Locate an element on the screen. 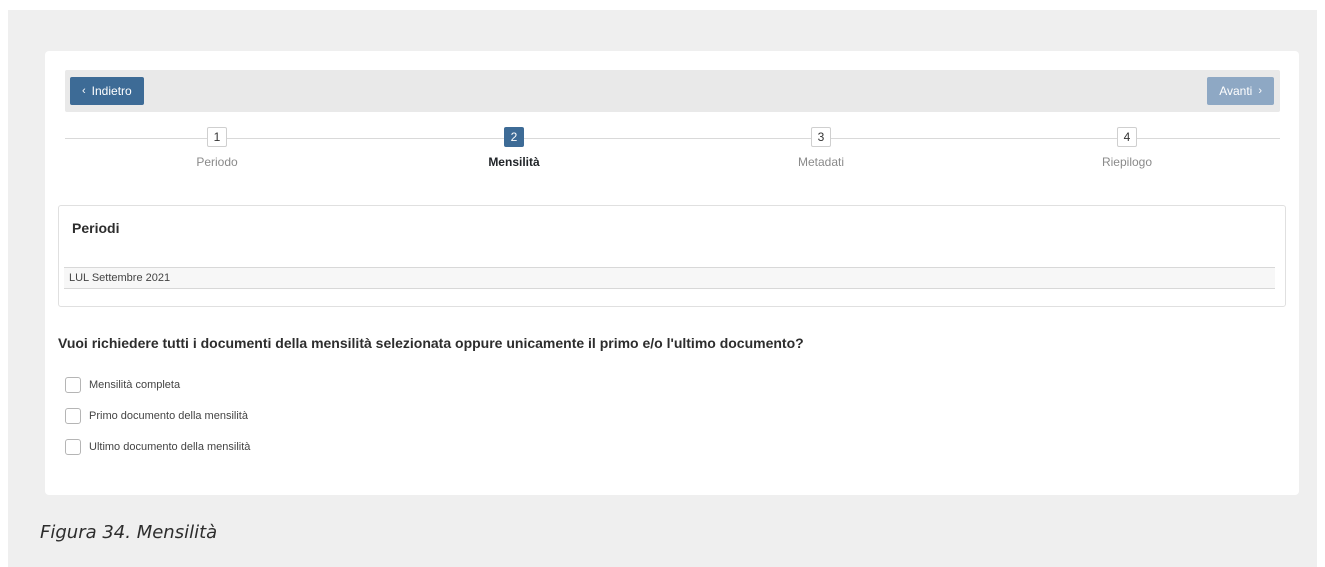 The image size is (1325, 567). step-number: 1 is located at coordinates (217, 137).